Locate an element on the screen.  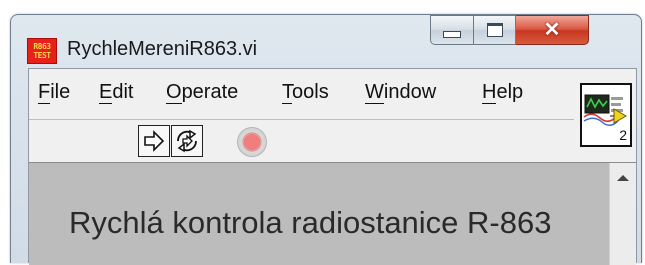
menu-window: Window is located at coordinates (400, 92).